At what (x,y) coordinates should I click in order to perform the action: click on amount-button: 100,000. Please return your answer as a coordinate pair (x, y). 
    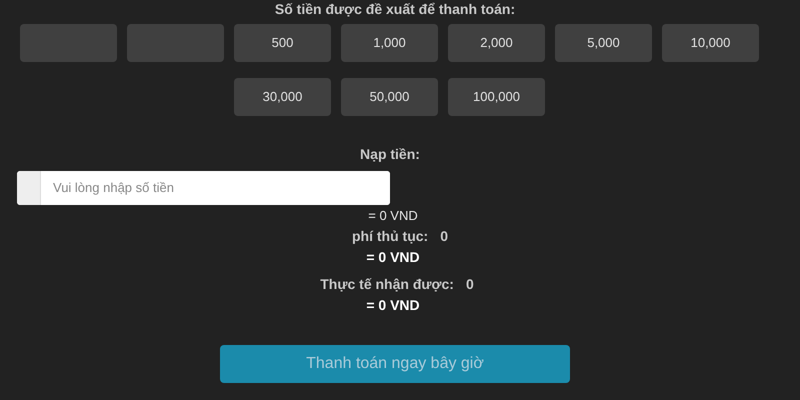
    Looking at the image, I should click on (496, 97).